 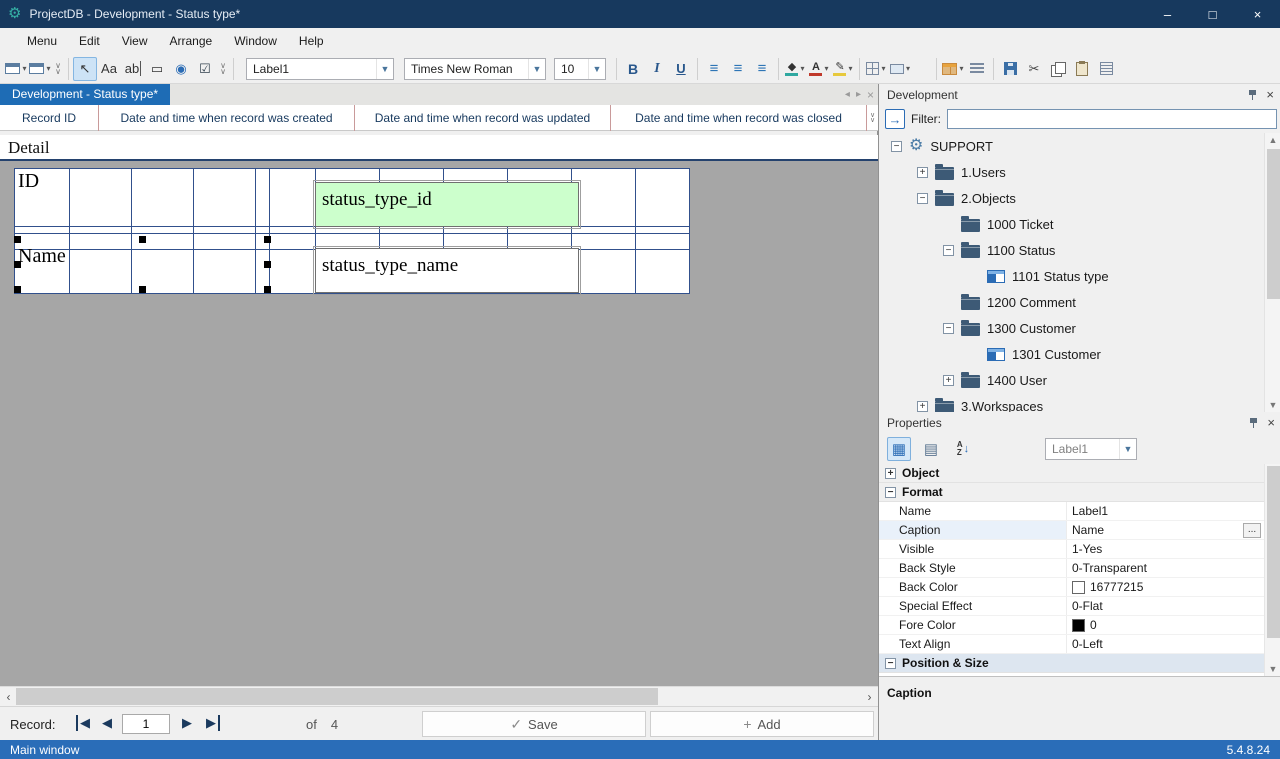 What do you see at coordinates (1112, 119) in the screenshot?
I see `filter-input` at bounding box center [1112, 119].